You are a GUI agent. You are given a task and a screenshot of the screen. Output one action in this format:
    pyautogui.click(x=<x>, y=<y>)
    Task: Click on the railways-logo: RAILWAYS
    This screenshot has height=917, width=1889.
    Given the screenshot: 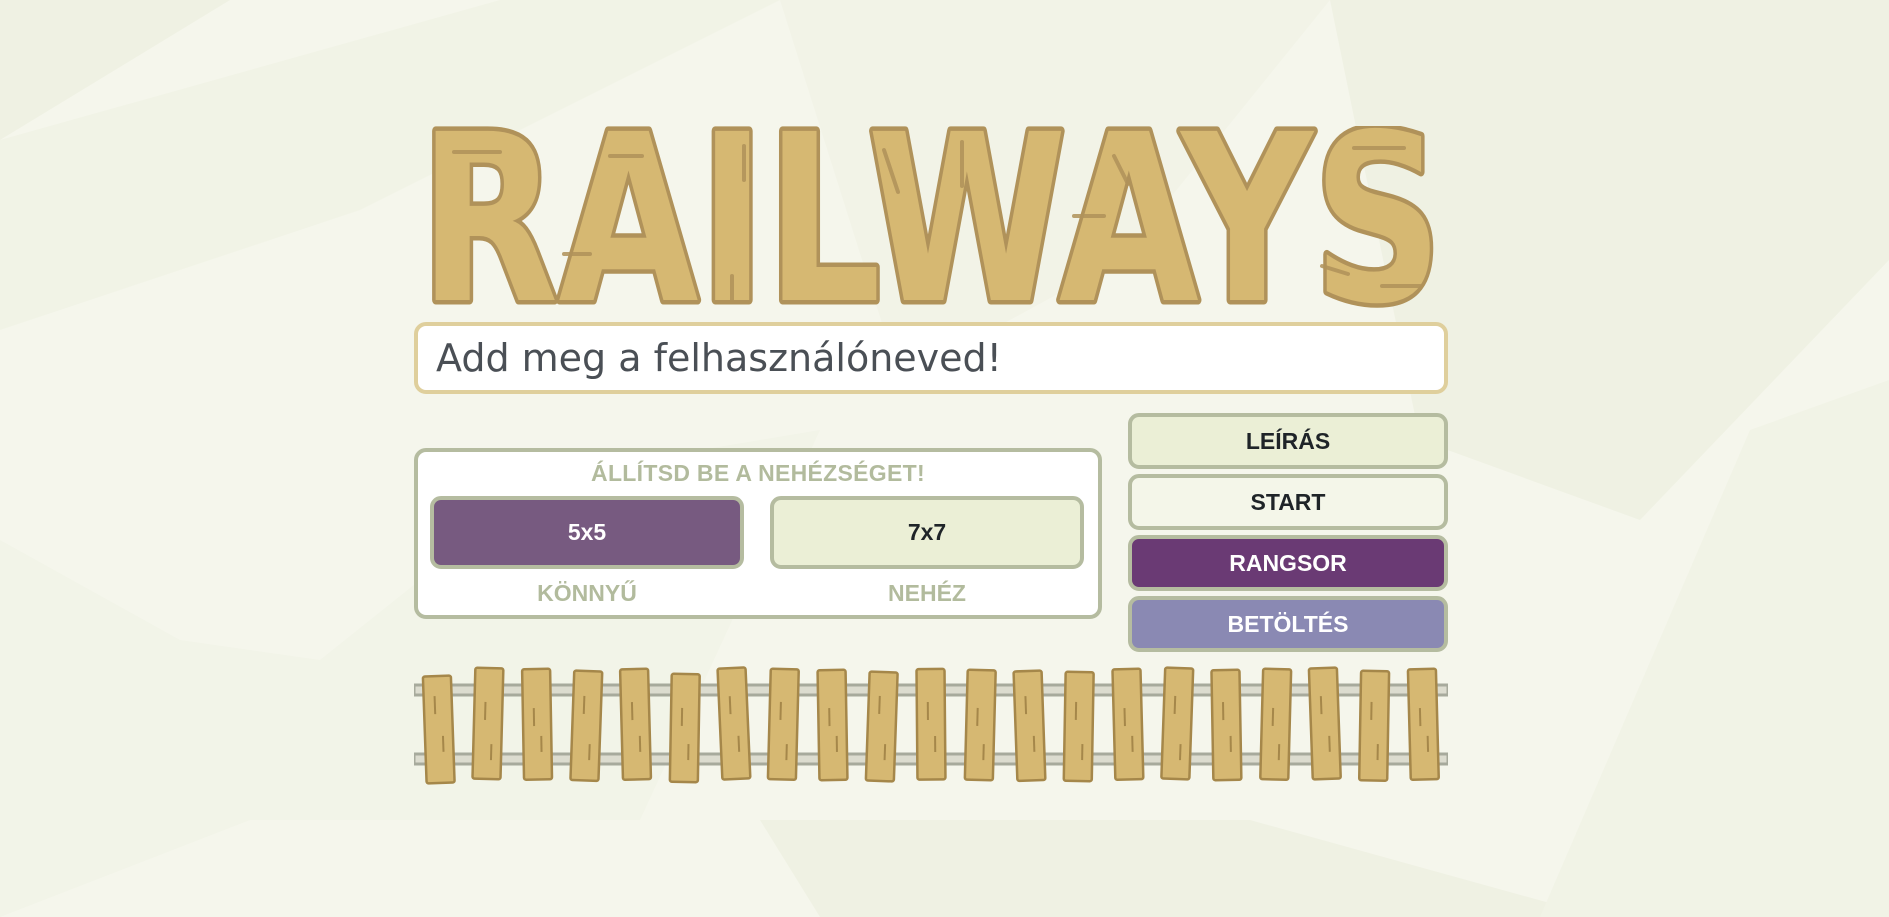 What is the action you would take?
    pyautogui.click(x=931, y=218)
    